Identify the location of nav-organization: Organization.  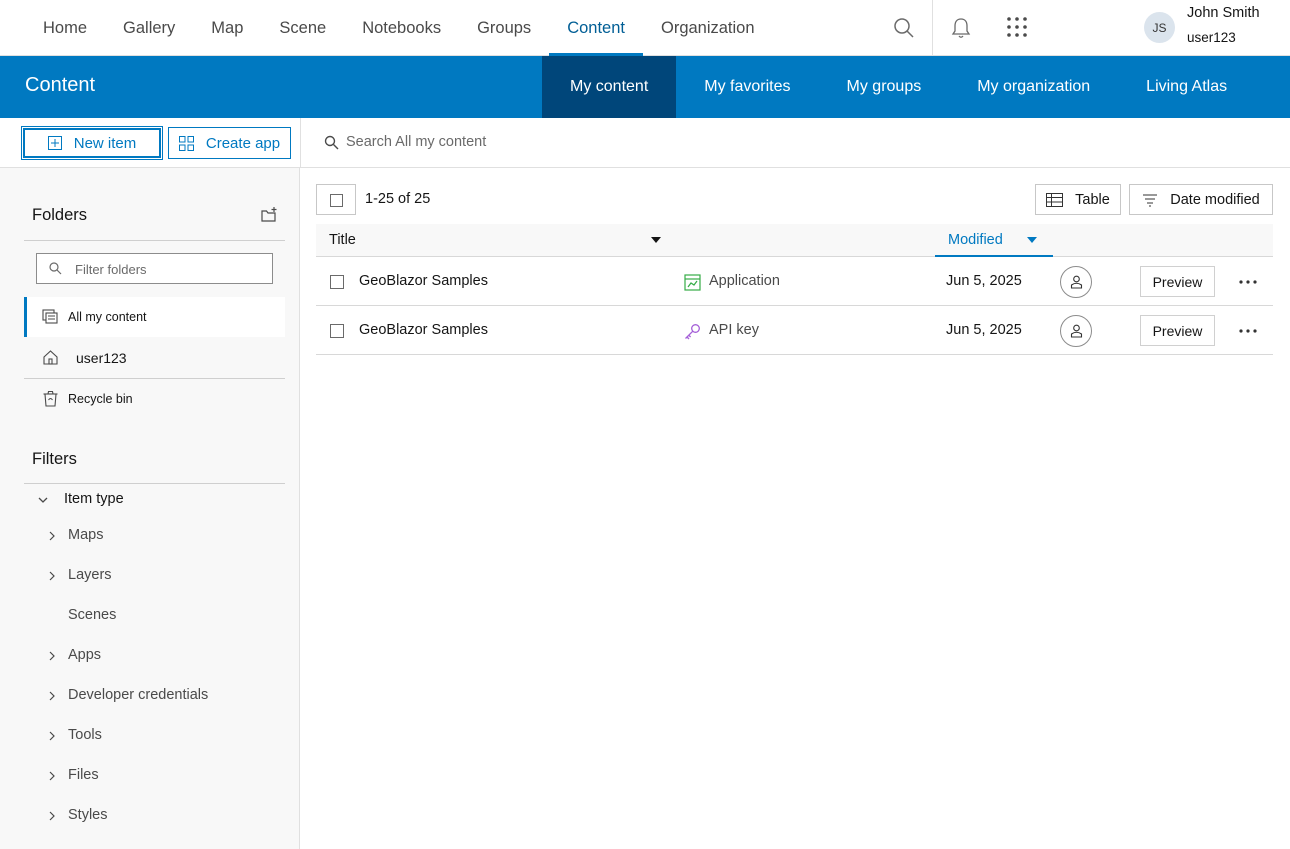
(708, 28).